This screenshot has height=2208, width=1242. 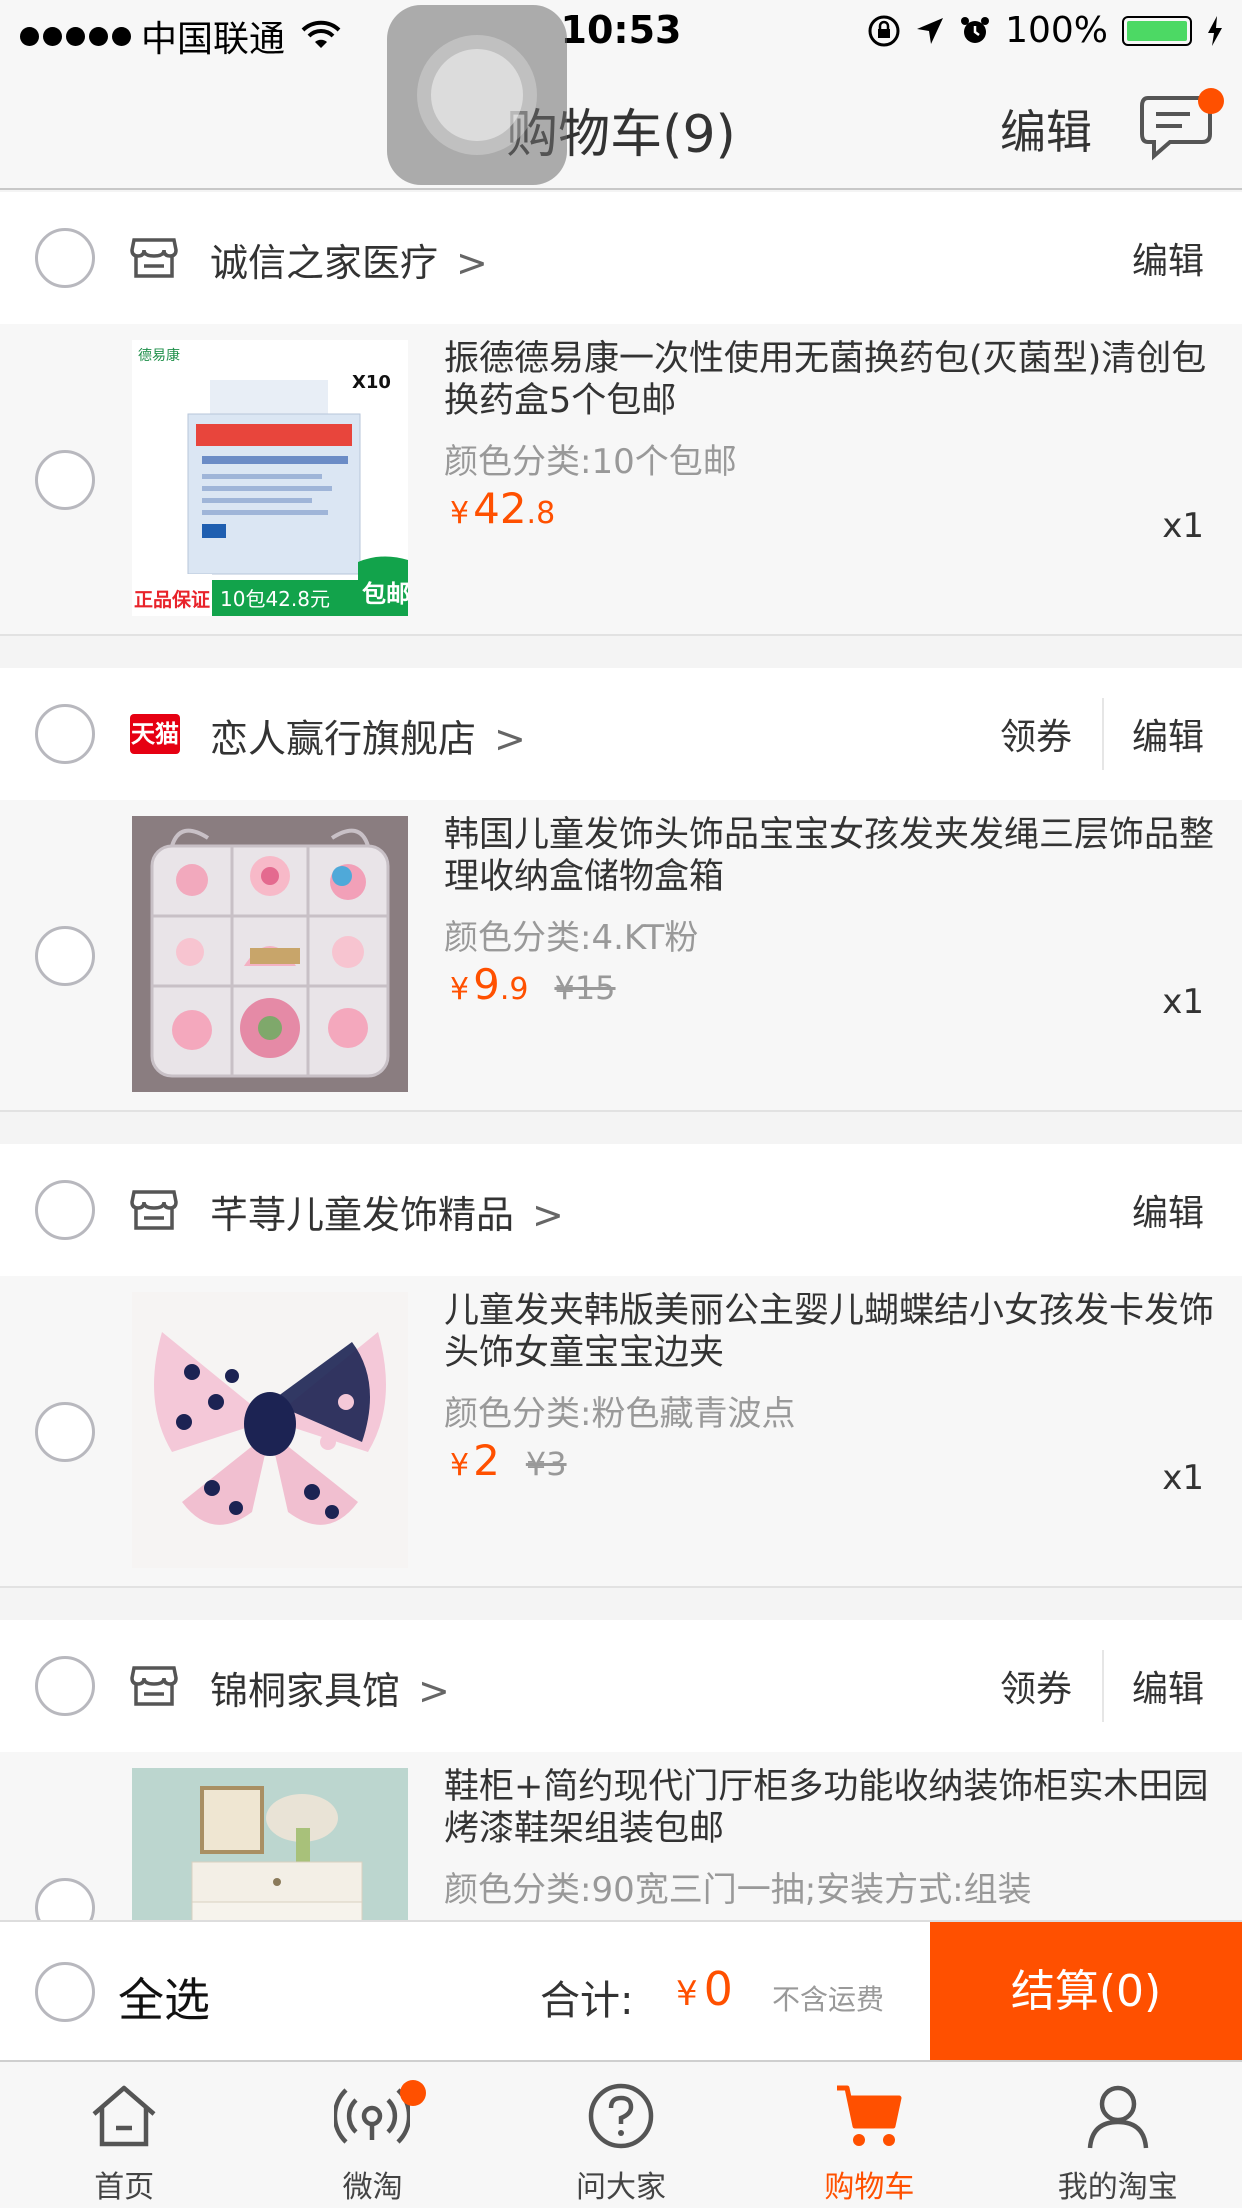 What do you see at coordinates (1215, 30) in the screenshot?
I see `charging-bolt-icon` at bounding box center [1215, 30].